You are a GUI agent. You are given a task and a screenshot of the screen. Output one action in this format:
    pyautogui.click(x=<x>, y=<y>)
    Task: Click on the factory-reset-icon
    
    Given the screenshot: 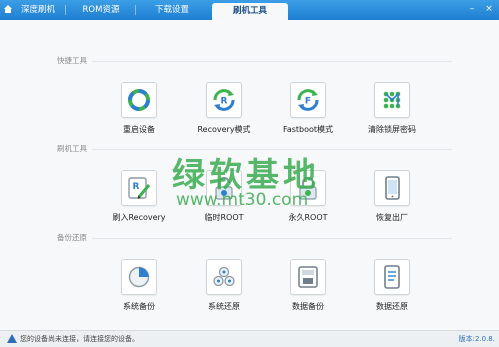 What is the action you would take?
    pyautogui.click(x=392, y=188)
    